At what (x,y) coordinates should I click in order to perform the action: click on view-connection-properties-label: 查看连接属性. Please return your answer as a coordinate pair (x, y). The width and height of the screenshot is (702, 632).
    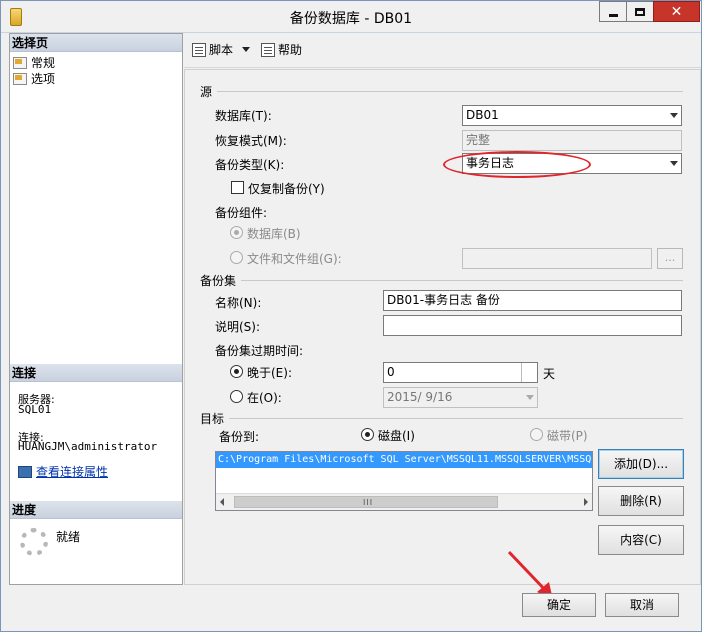
    Looking at the image, I should click on (72, 472).